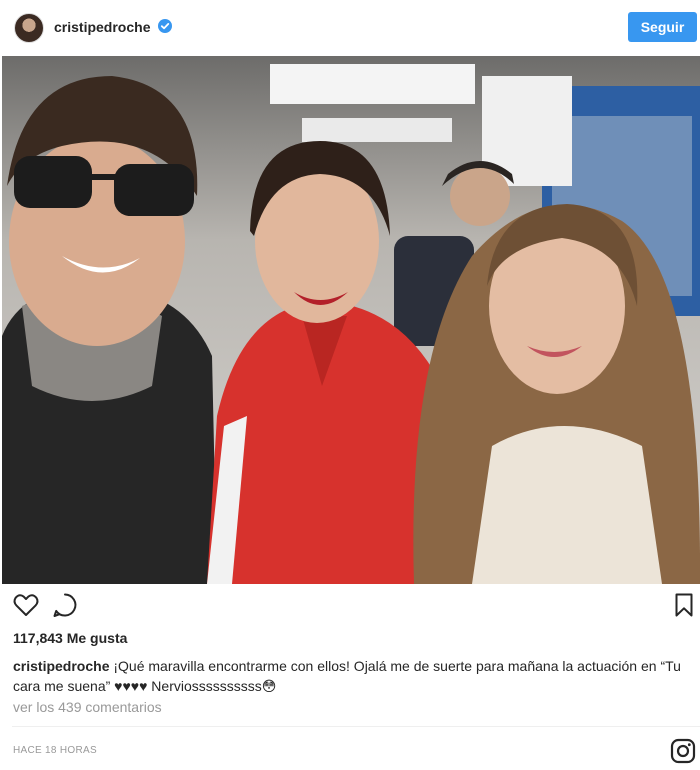 The height and width of the screenshot is (770, 700). I want to click on post-timestamp: HACE 18 HORAS, so click(55, 750).